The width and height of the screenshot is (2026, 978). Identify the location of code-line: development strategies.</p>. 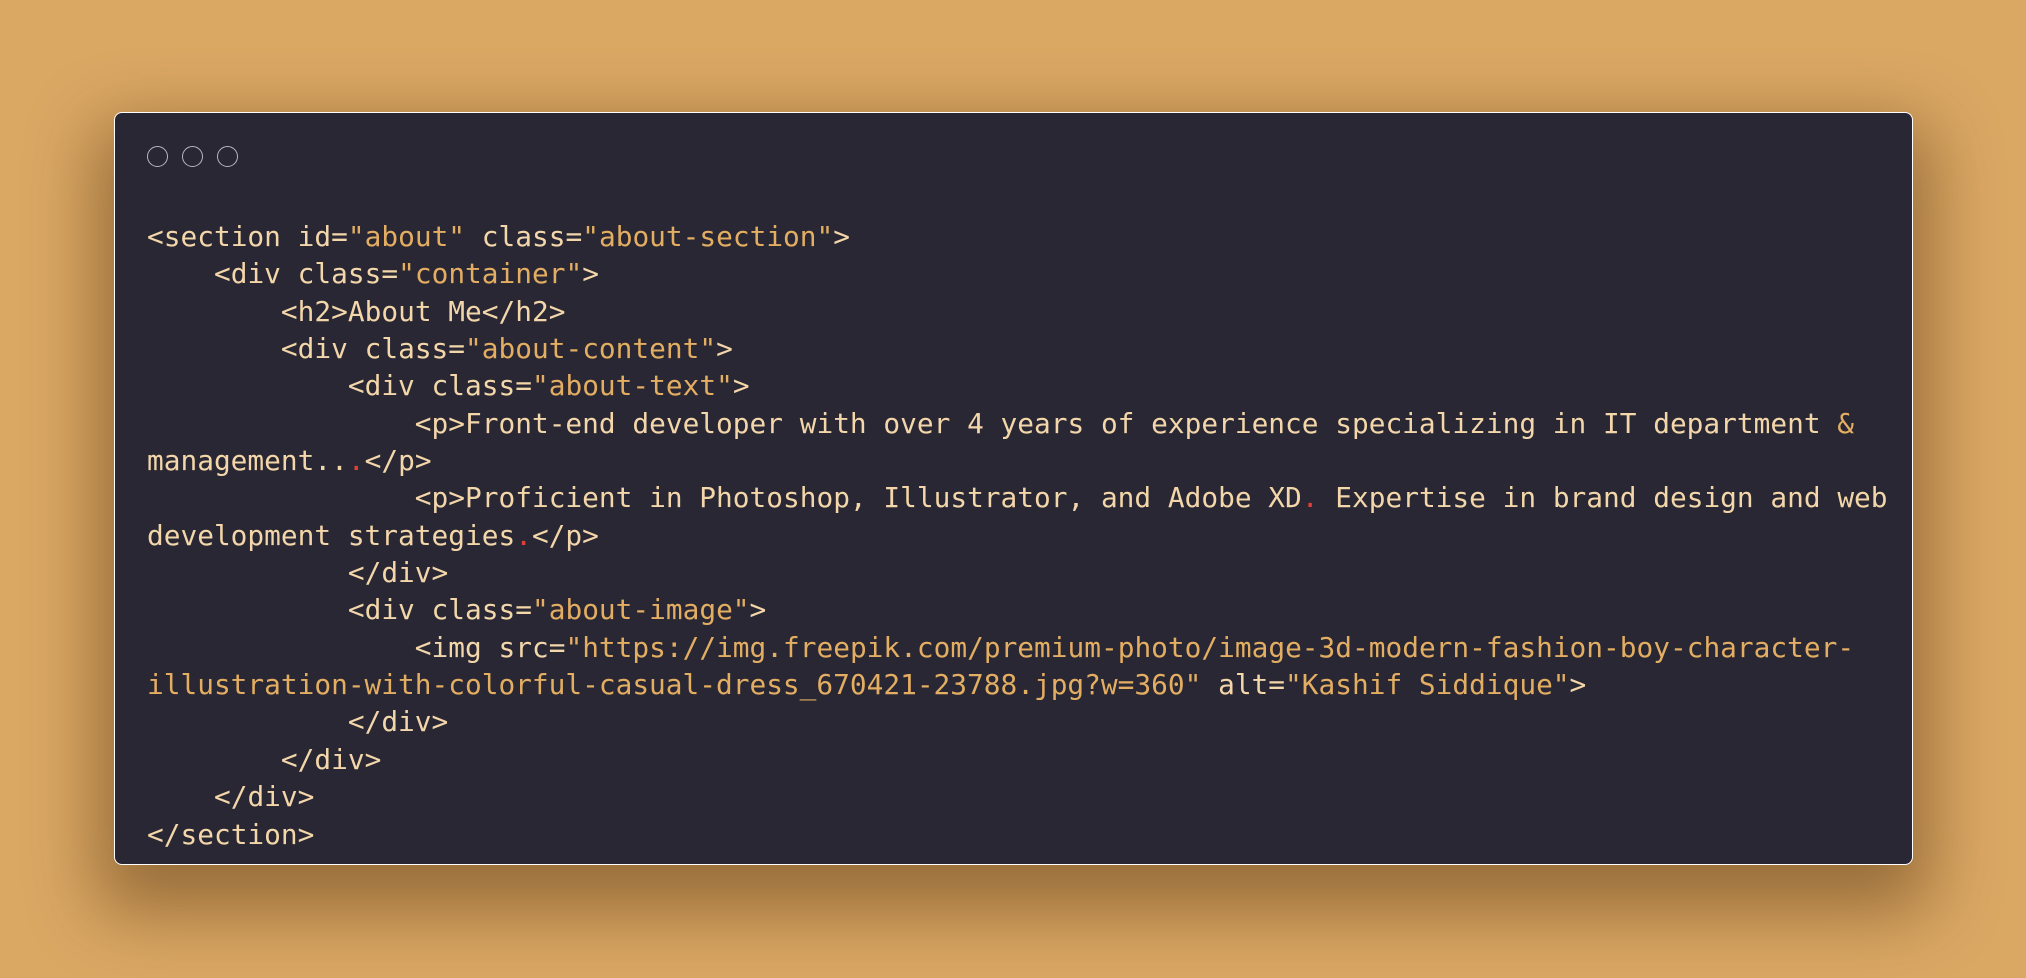
(1017, 535).